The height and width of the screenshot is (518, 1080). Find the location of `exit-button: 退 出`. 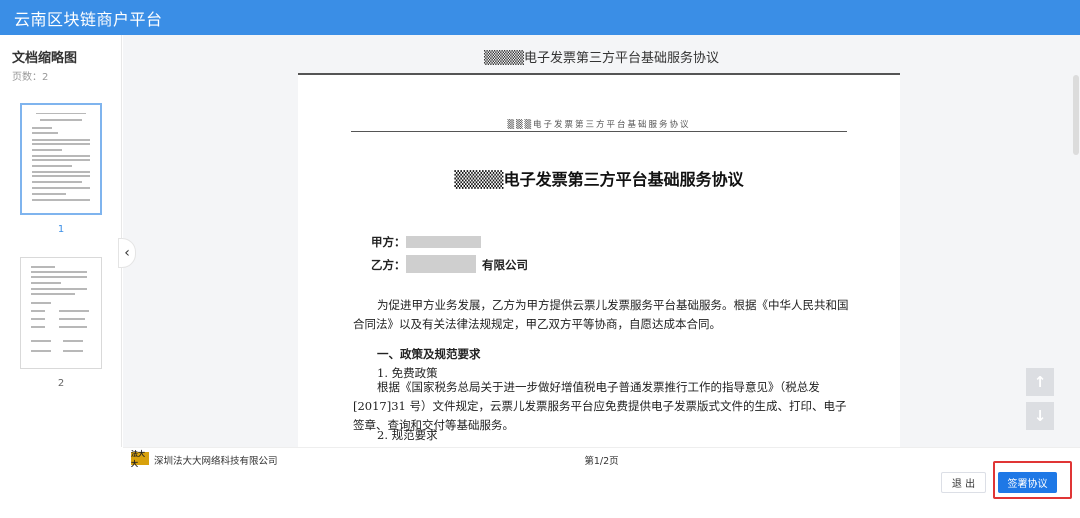

exit-button: 退 出 is located at coordinates (963, 482).